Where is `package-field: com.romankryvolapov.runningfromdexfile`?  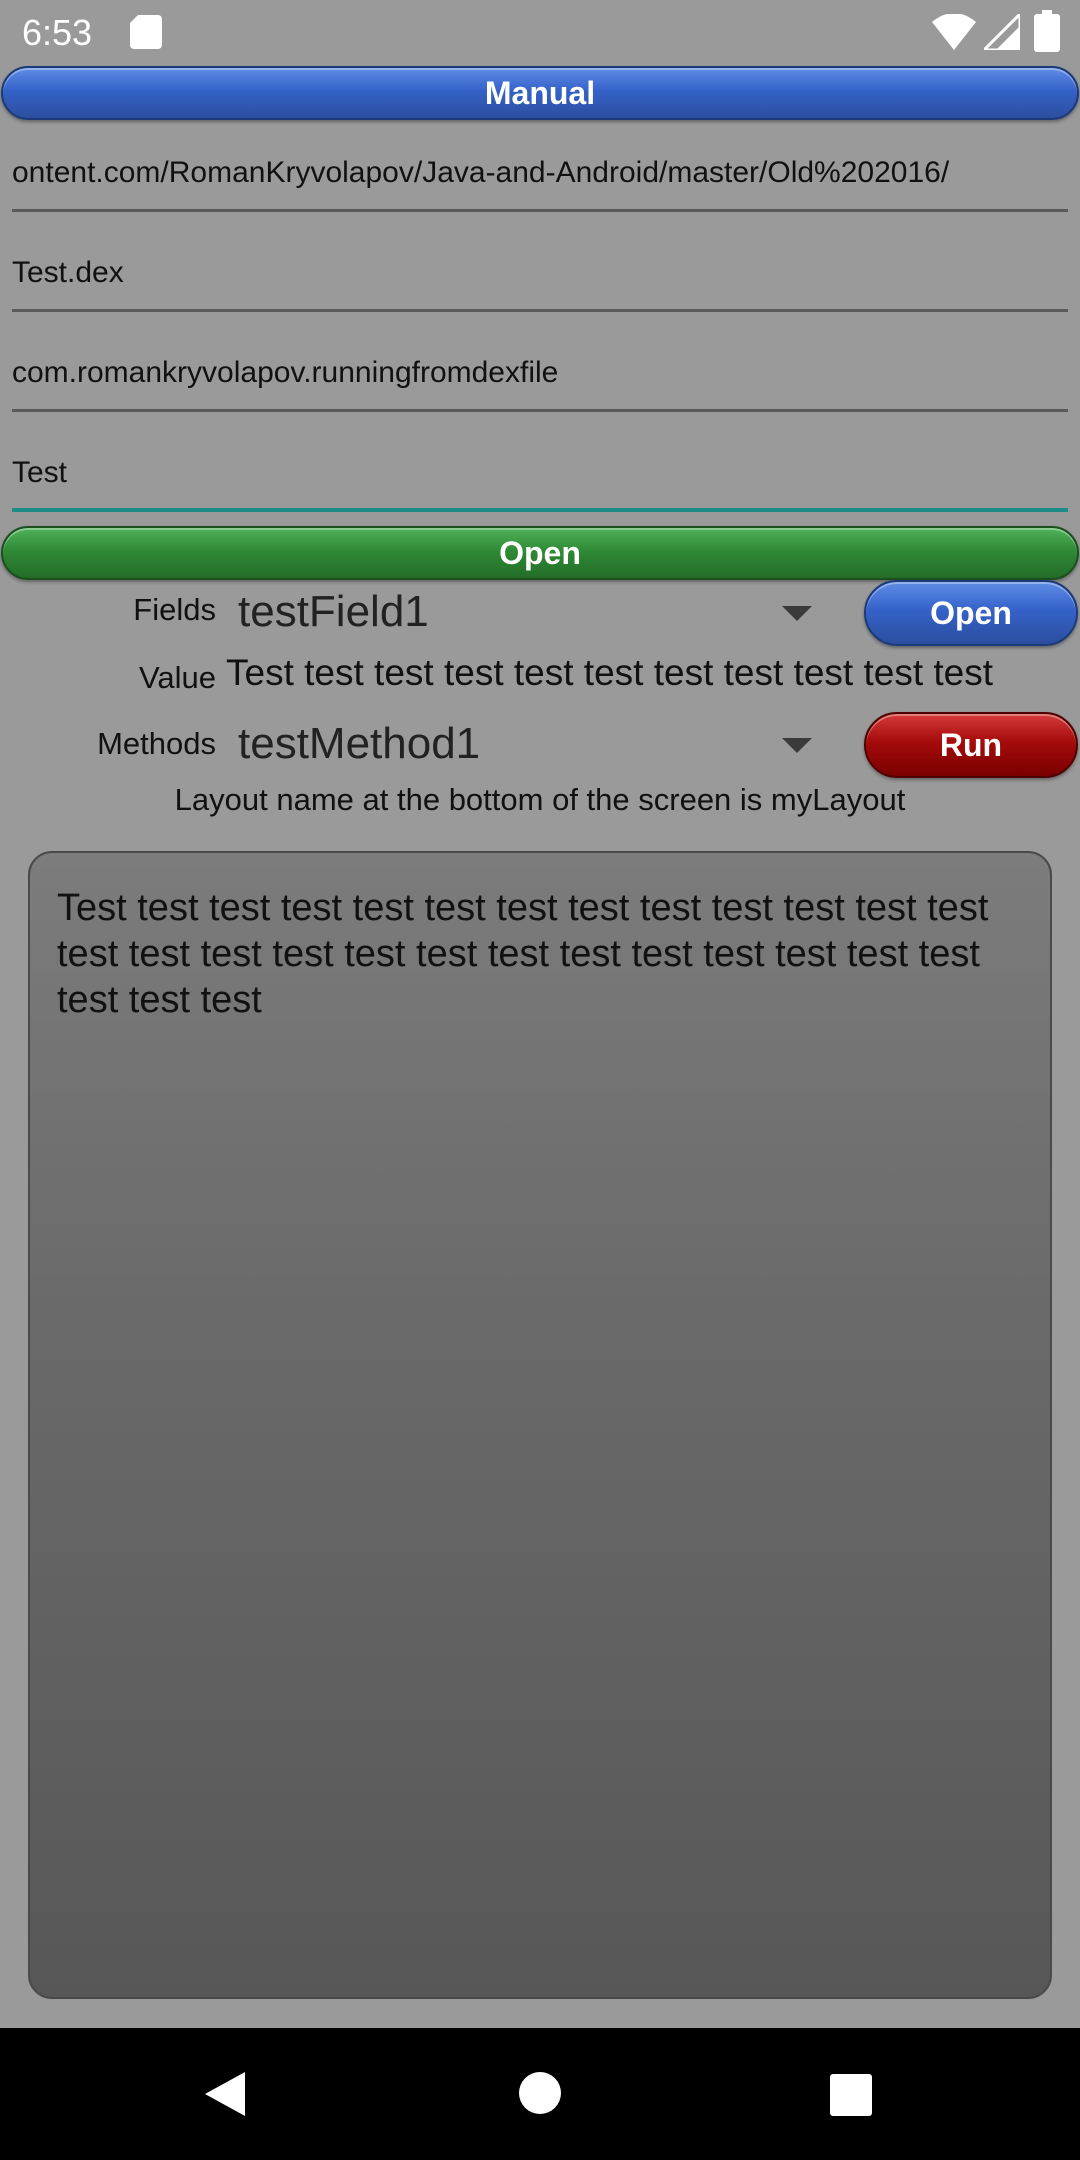 package-field: com.romankryvolapov.runningfromdexfile is located at coordinates (540, 380).